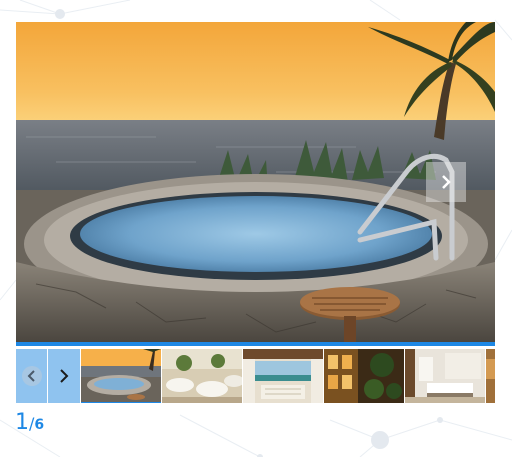 The height and width of the screenshot is (457, 512). I want to click on thumbnail-strip, so click(255, 377).